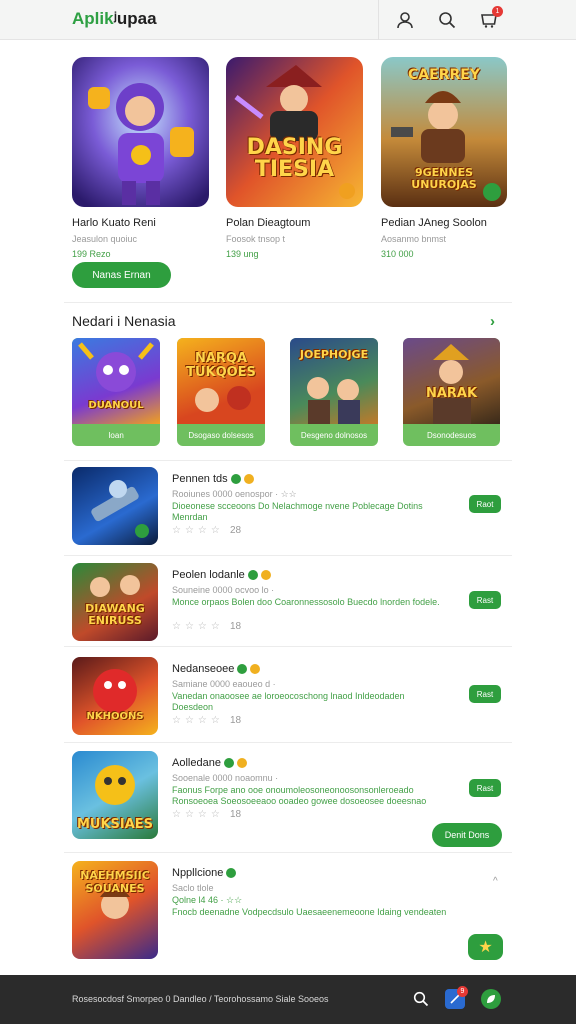  What do you see at coordinates (256, 239) in the screenshot?
I see `featured-subtitle: Foosok tnsop t` at bounding box center [256, 239].